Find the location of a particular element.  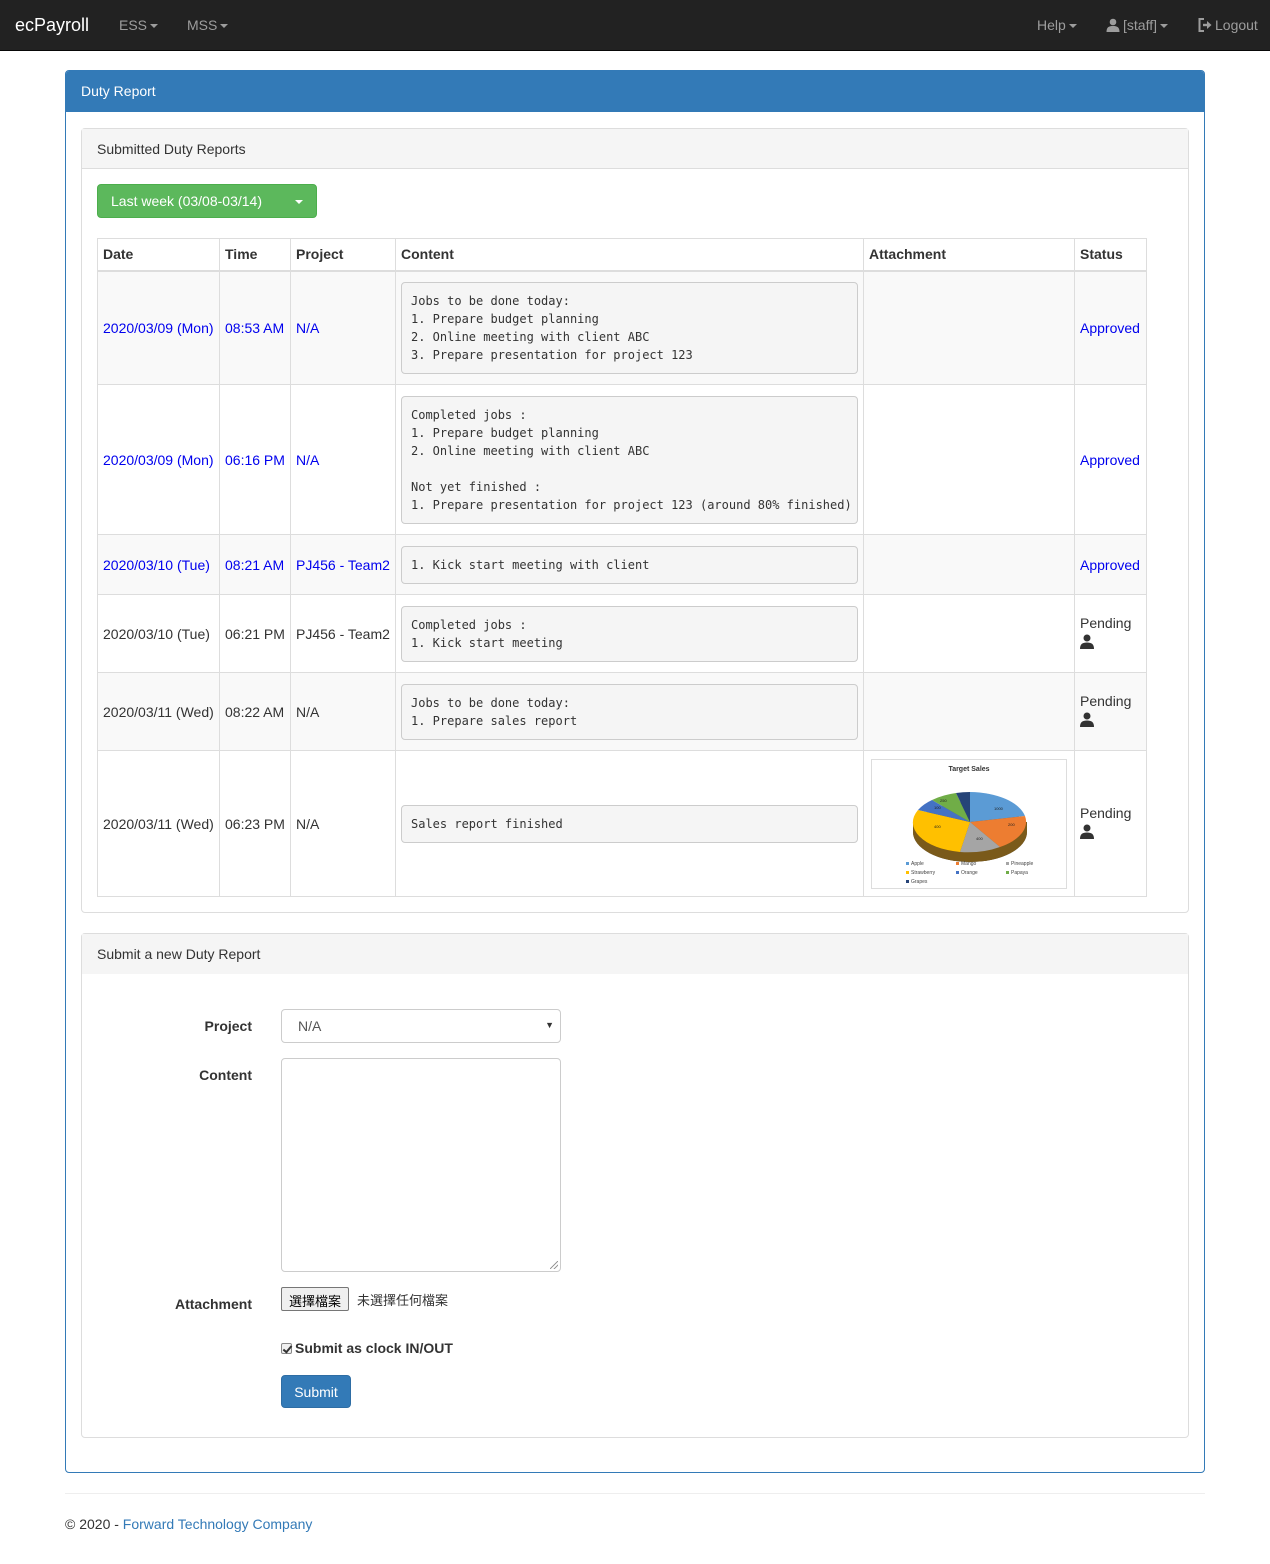

footer: © 2020 - Forward Technology Company is located at coordinates (188, 1524).